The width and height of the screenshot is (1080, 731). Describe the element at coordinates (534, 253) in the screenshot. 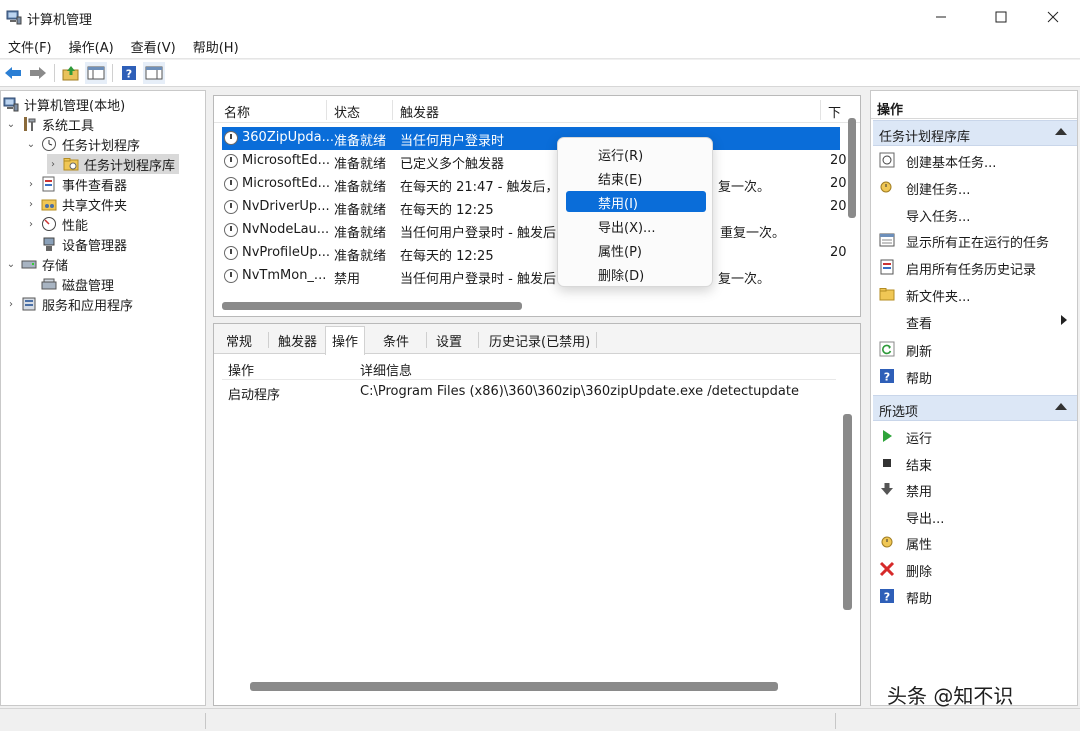

I see `table-row: NvProfileUp... 准备就绪 在每天的 12:25 20` at that location.